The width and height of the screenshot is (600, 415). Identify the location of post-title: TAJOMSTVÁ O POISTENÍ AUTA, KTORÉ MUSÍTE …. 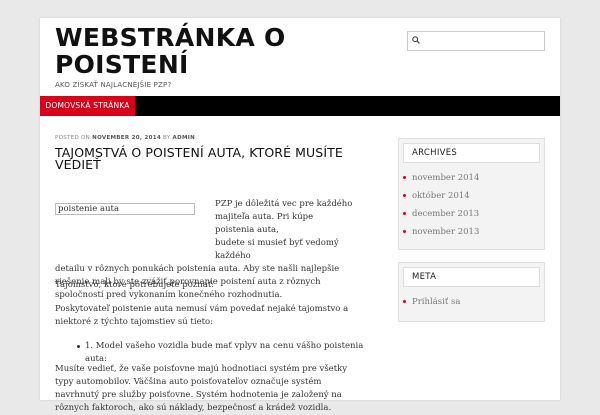
(205, 158).